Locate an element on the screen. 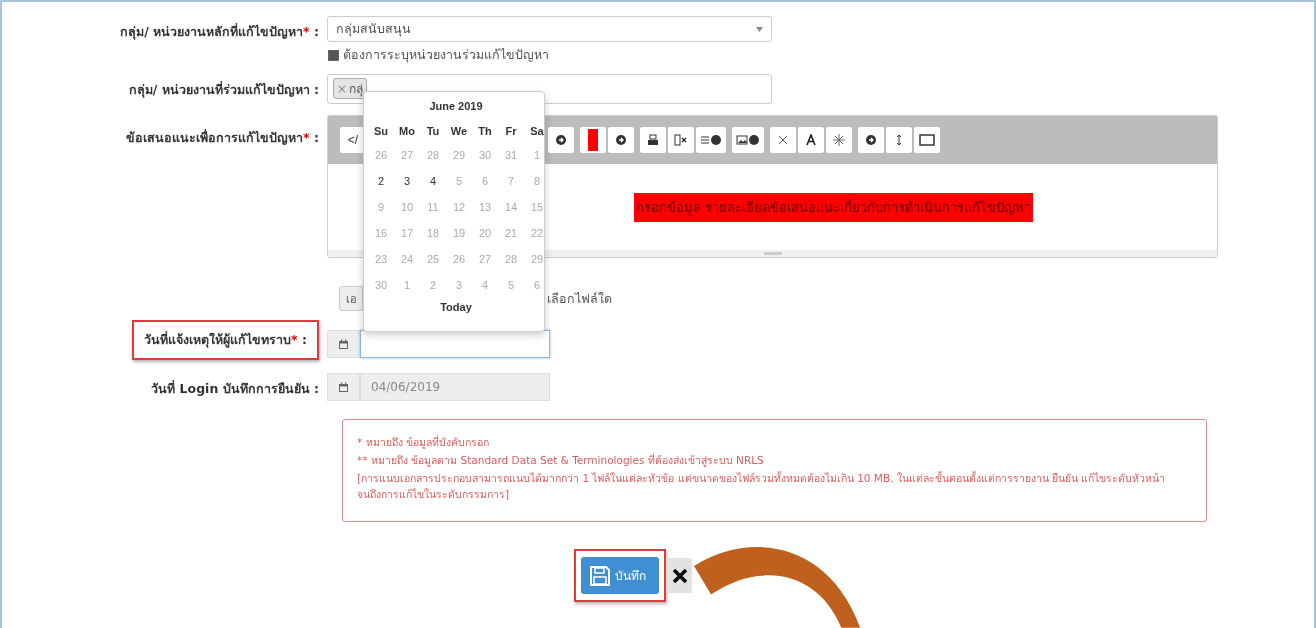 This screenshot has height=628, width=1316. field-label: วันที่ Login บันทึกการยืนยัน : is located at coordinates (235, 388).